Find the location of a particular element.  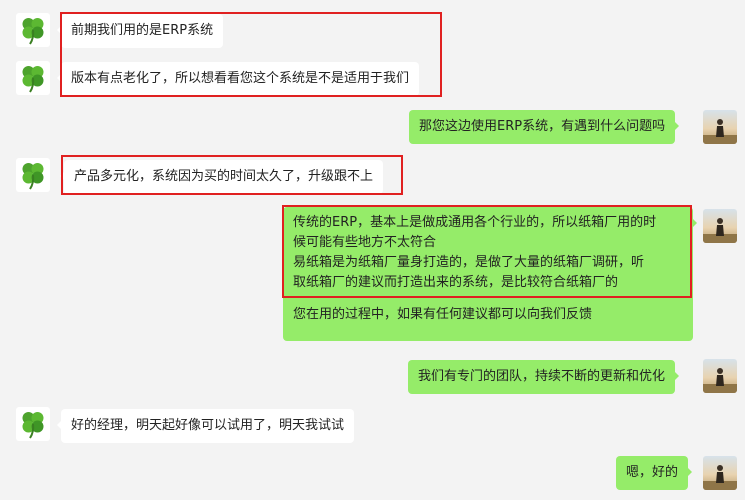

message-bubble-outgoing: 嗯，好的 is located at coordinates (654, 473).